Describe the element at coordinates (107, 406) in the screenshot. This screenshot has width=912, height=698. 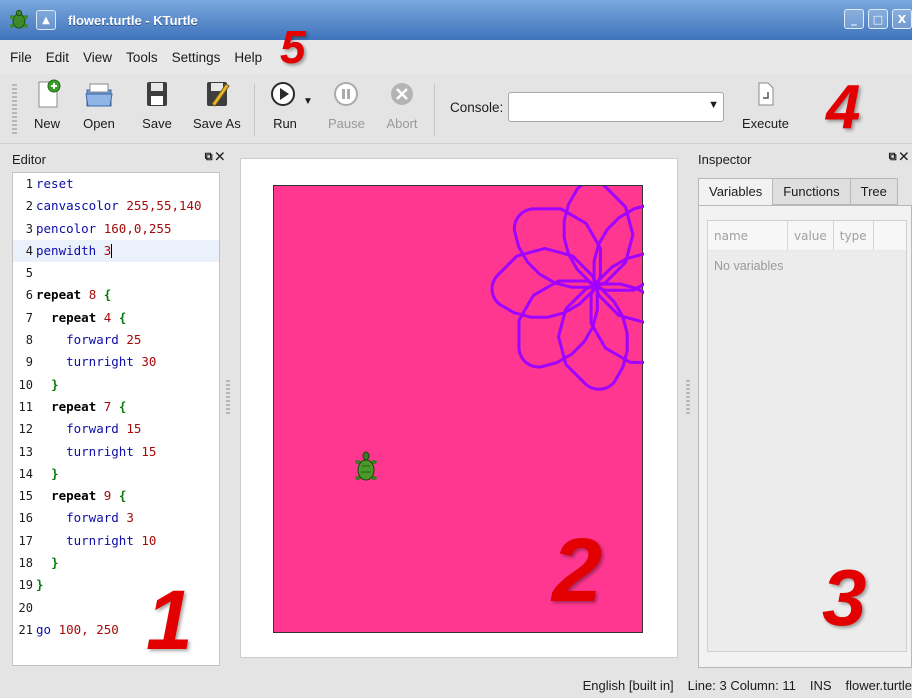
I see `code-token: 7` at that location.